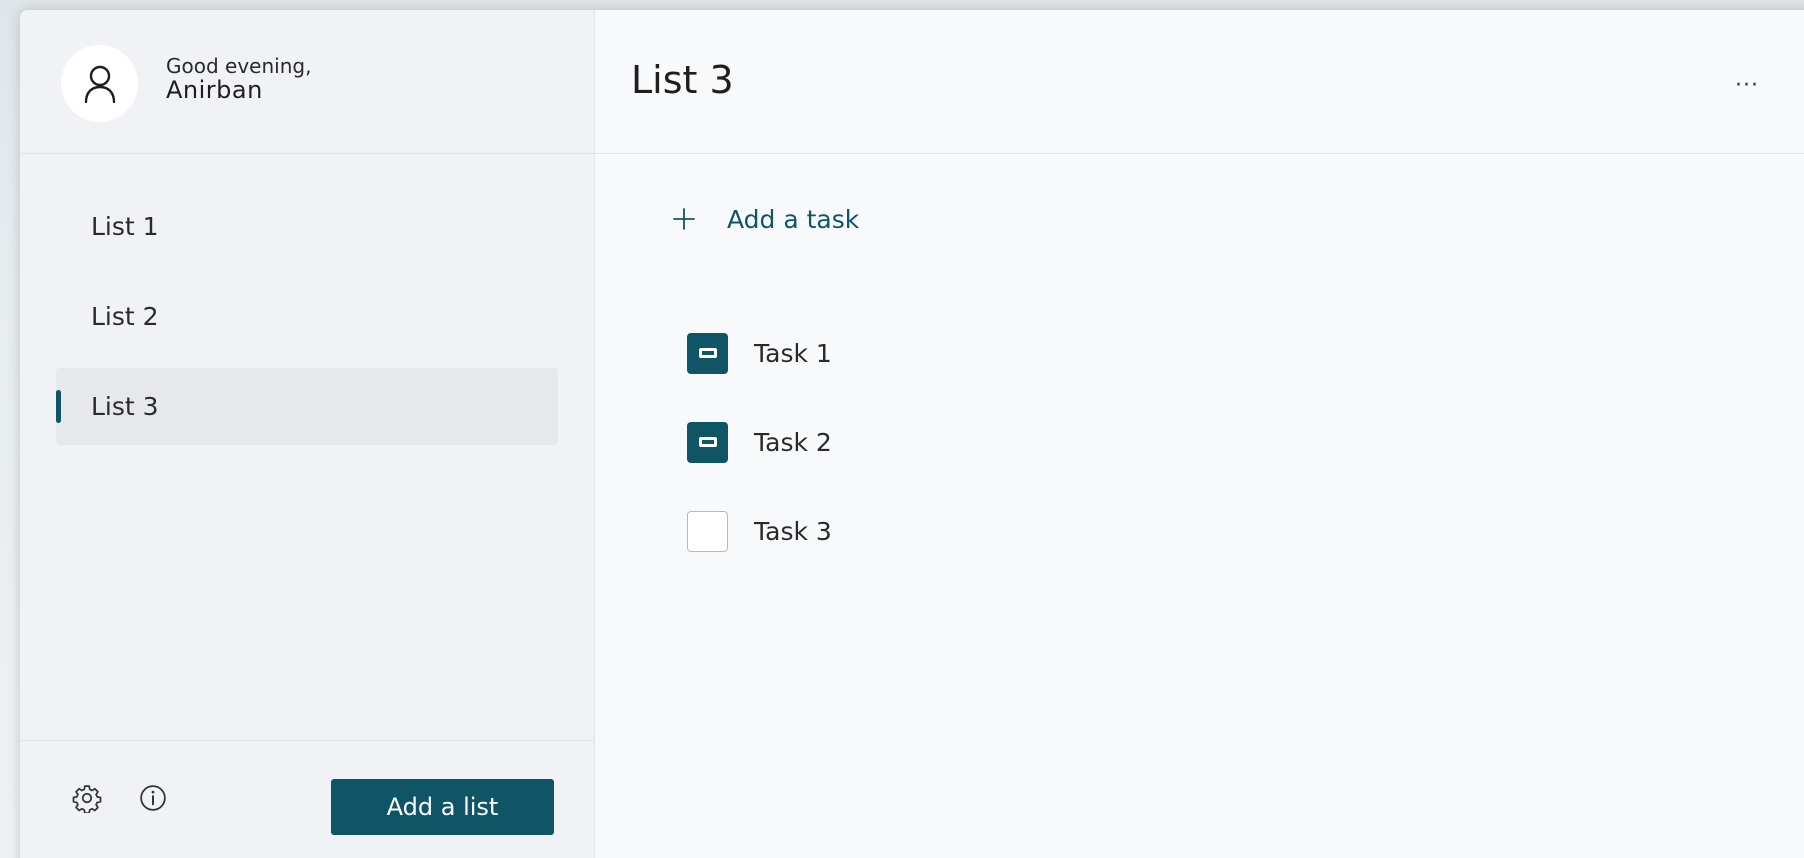 The height and width of the screenshot is (858, 1804). I want to click on avatar, so click(99, 83).